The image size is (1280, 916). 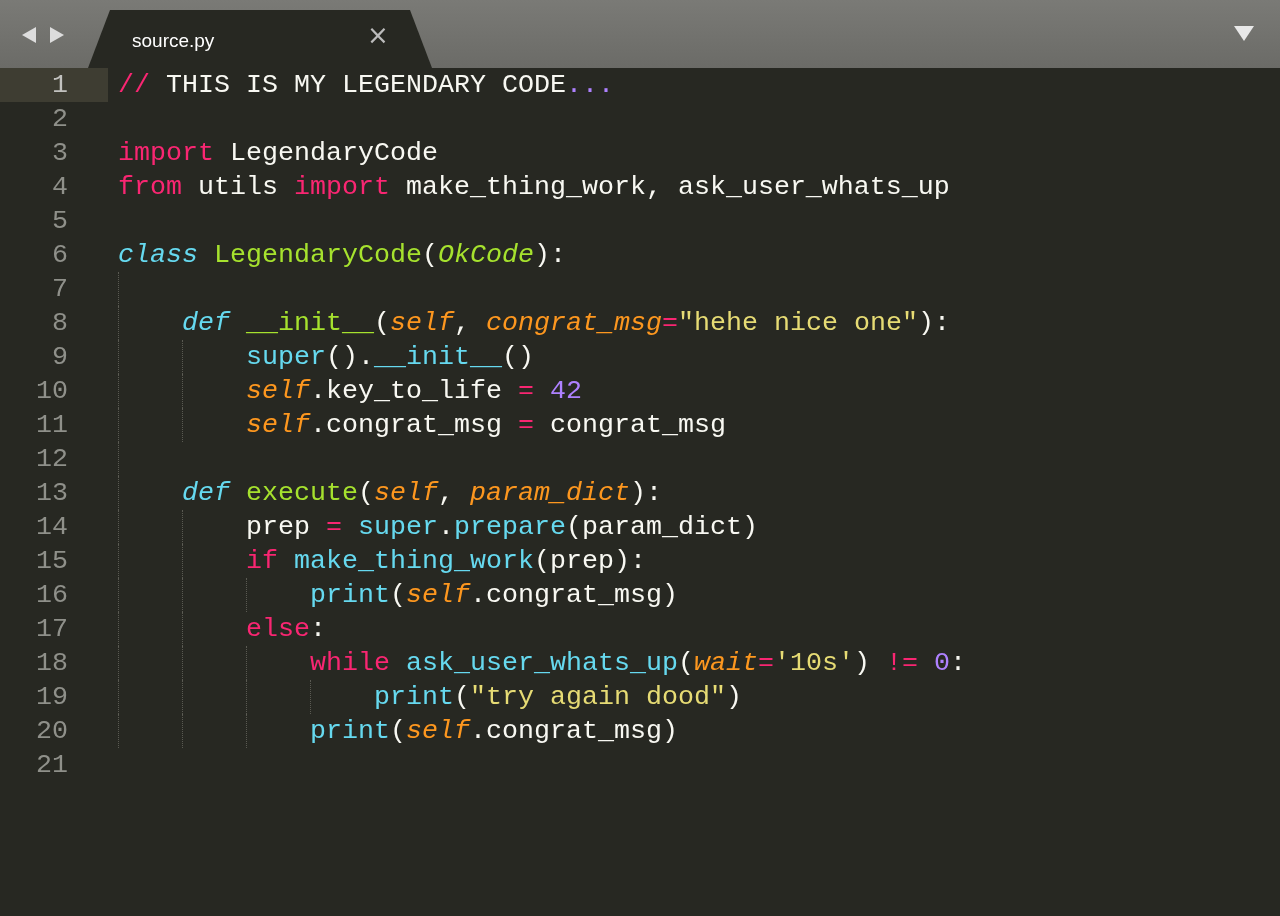 I want to click on line-number: 3, so click(x=60, y=153).